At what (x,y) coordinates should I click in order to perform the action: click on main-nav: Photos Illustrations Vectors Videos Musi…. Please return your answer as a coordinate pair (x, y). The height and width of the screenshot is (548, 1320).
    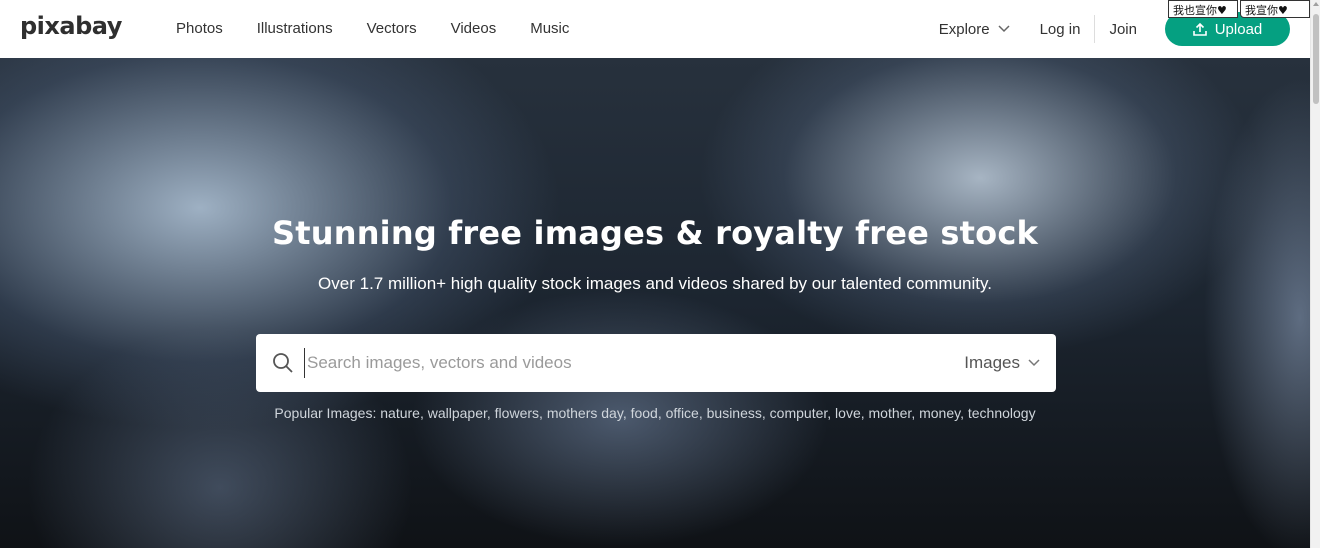
    Looking at the image, I should click on (389, 29).